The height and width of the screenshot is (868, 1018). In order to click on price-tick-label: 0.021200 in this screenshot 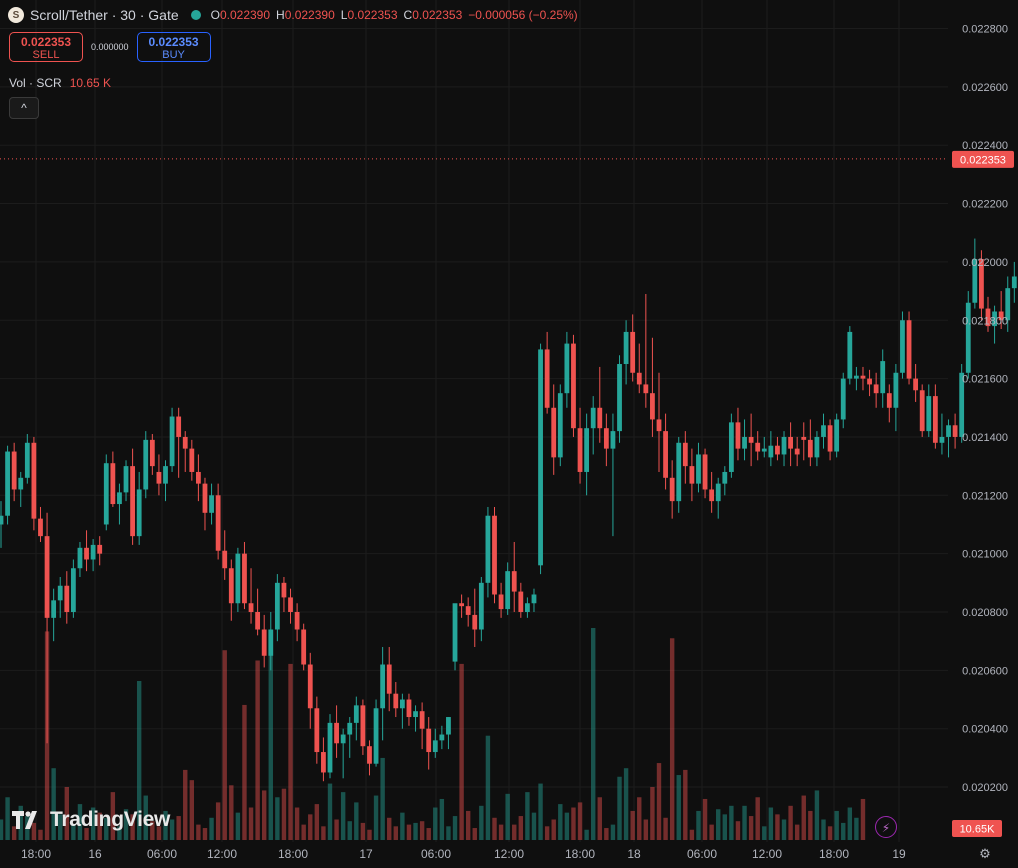, I will do `click(985, 496)`.